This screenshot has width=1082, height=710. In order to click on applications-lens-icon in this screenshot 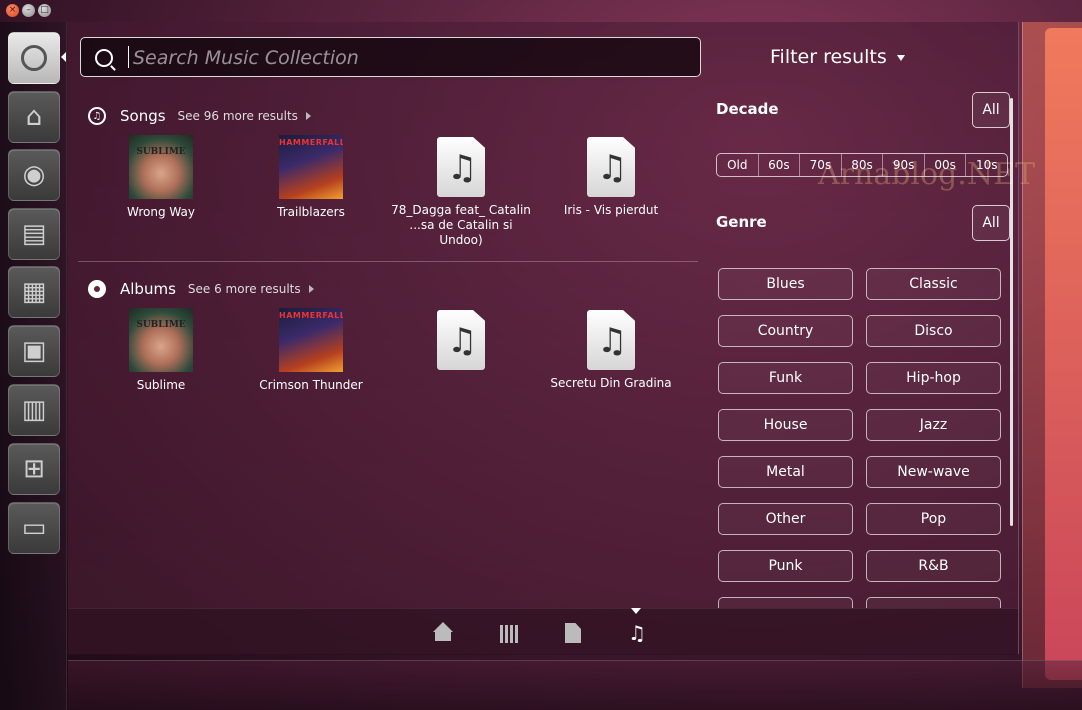, I will do `click(509, 633)`.